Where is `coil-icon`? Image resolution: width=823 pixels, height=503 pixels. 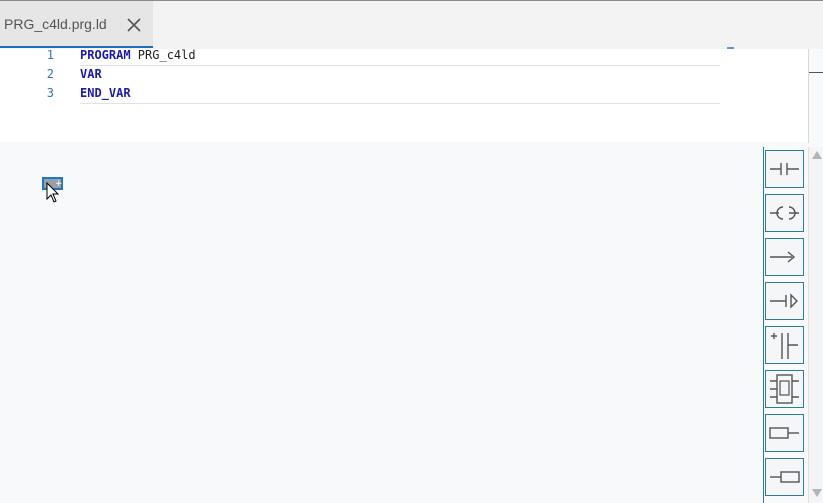
coil-icon is located at coordinates (784, 213).